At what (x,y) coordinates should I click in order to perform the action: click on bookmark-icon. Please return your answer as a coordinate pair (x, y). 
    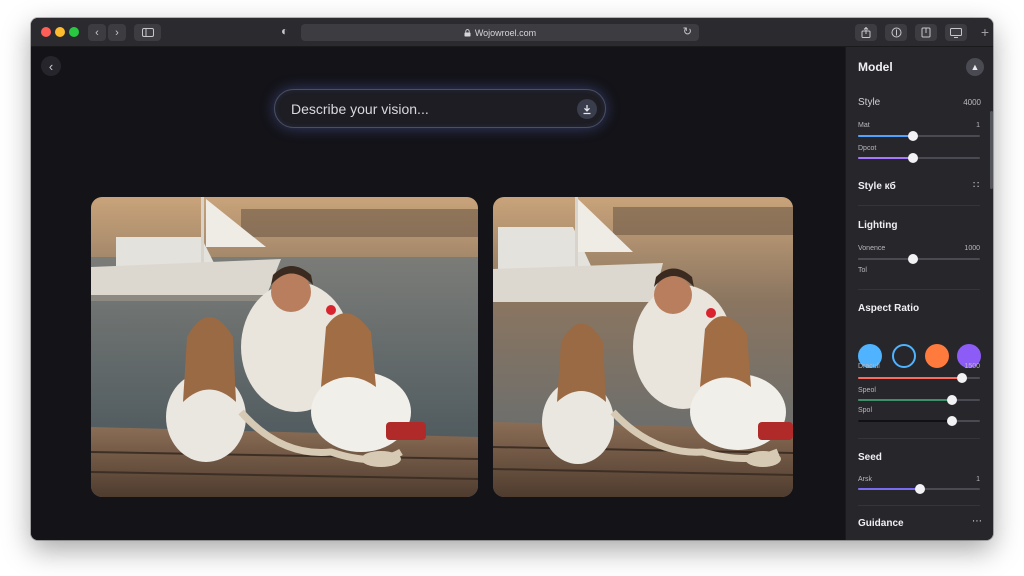
    Looking at the image, I should click on (926, 32).